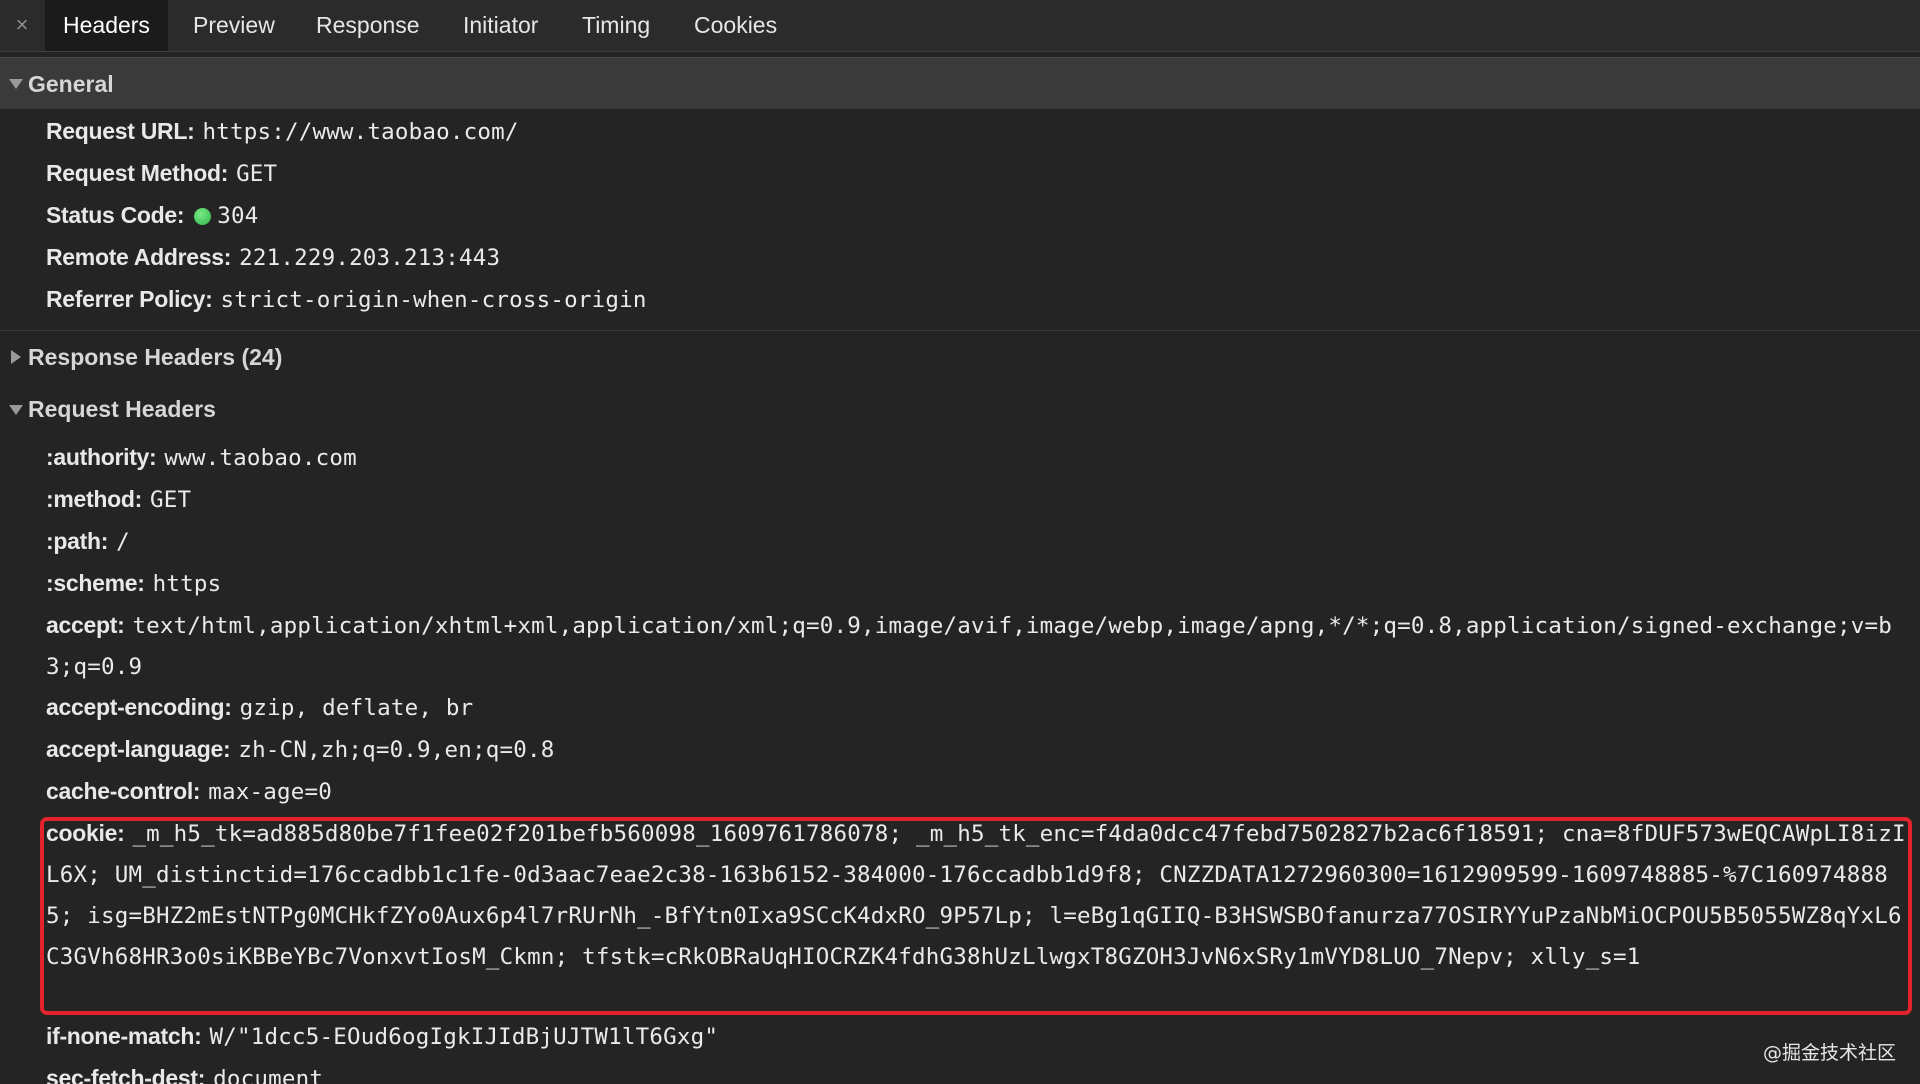 This screenshot has height=1084, width=1920. Describe the element at coordinates (979, 257) in the screenshot. I see `general-remote-address-row: Remote Address: 221.229.203.213:443` at that location.